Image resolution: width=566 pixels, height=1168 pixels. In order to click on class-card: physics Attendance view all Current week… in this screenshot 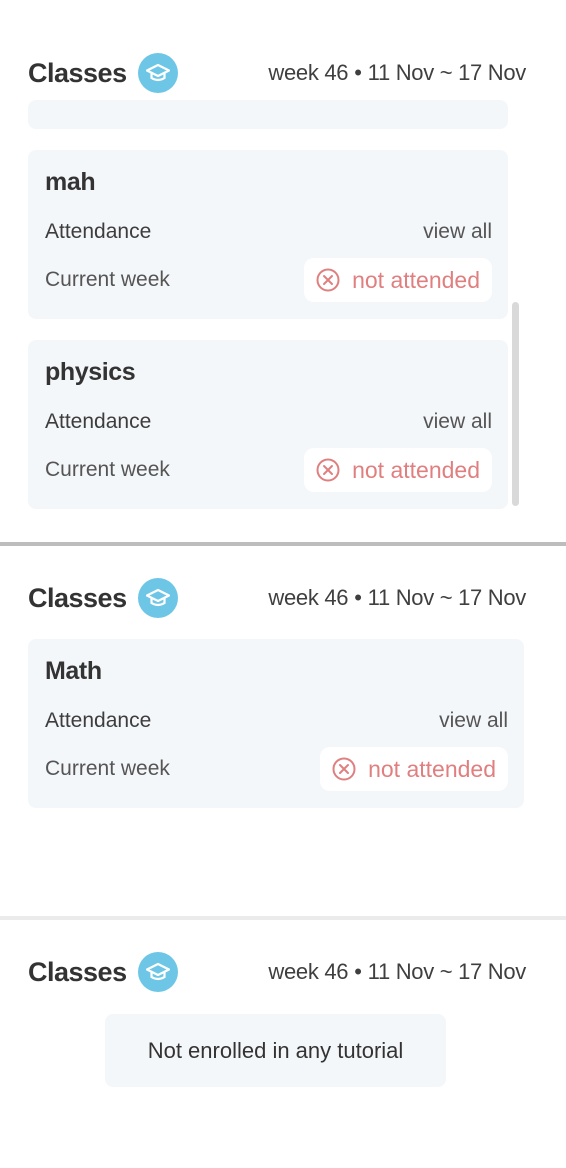, I will do `click(268, 424)`.